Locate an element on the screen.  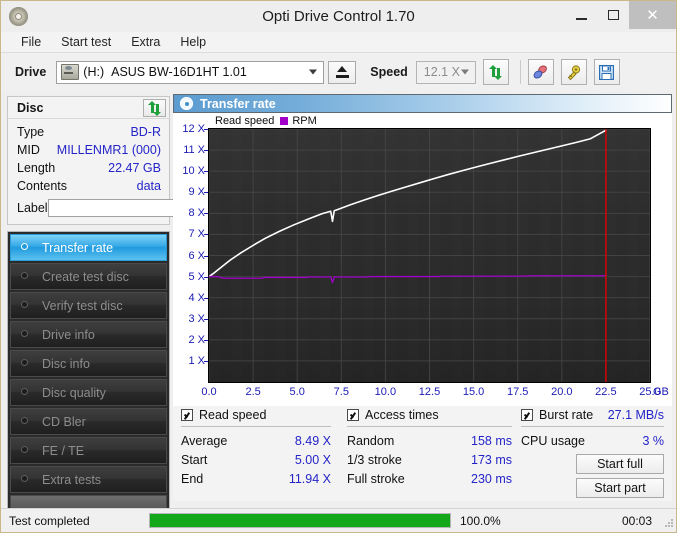
sidebar-item-cd-bler: CD Bler is located at coordinates (88, 421).